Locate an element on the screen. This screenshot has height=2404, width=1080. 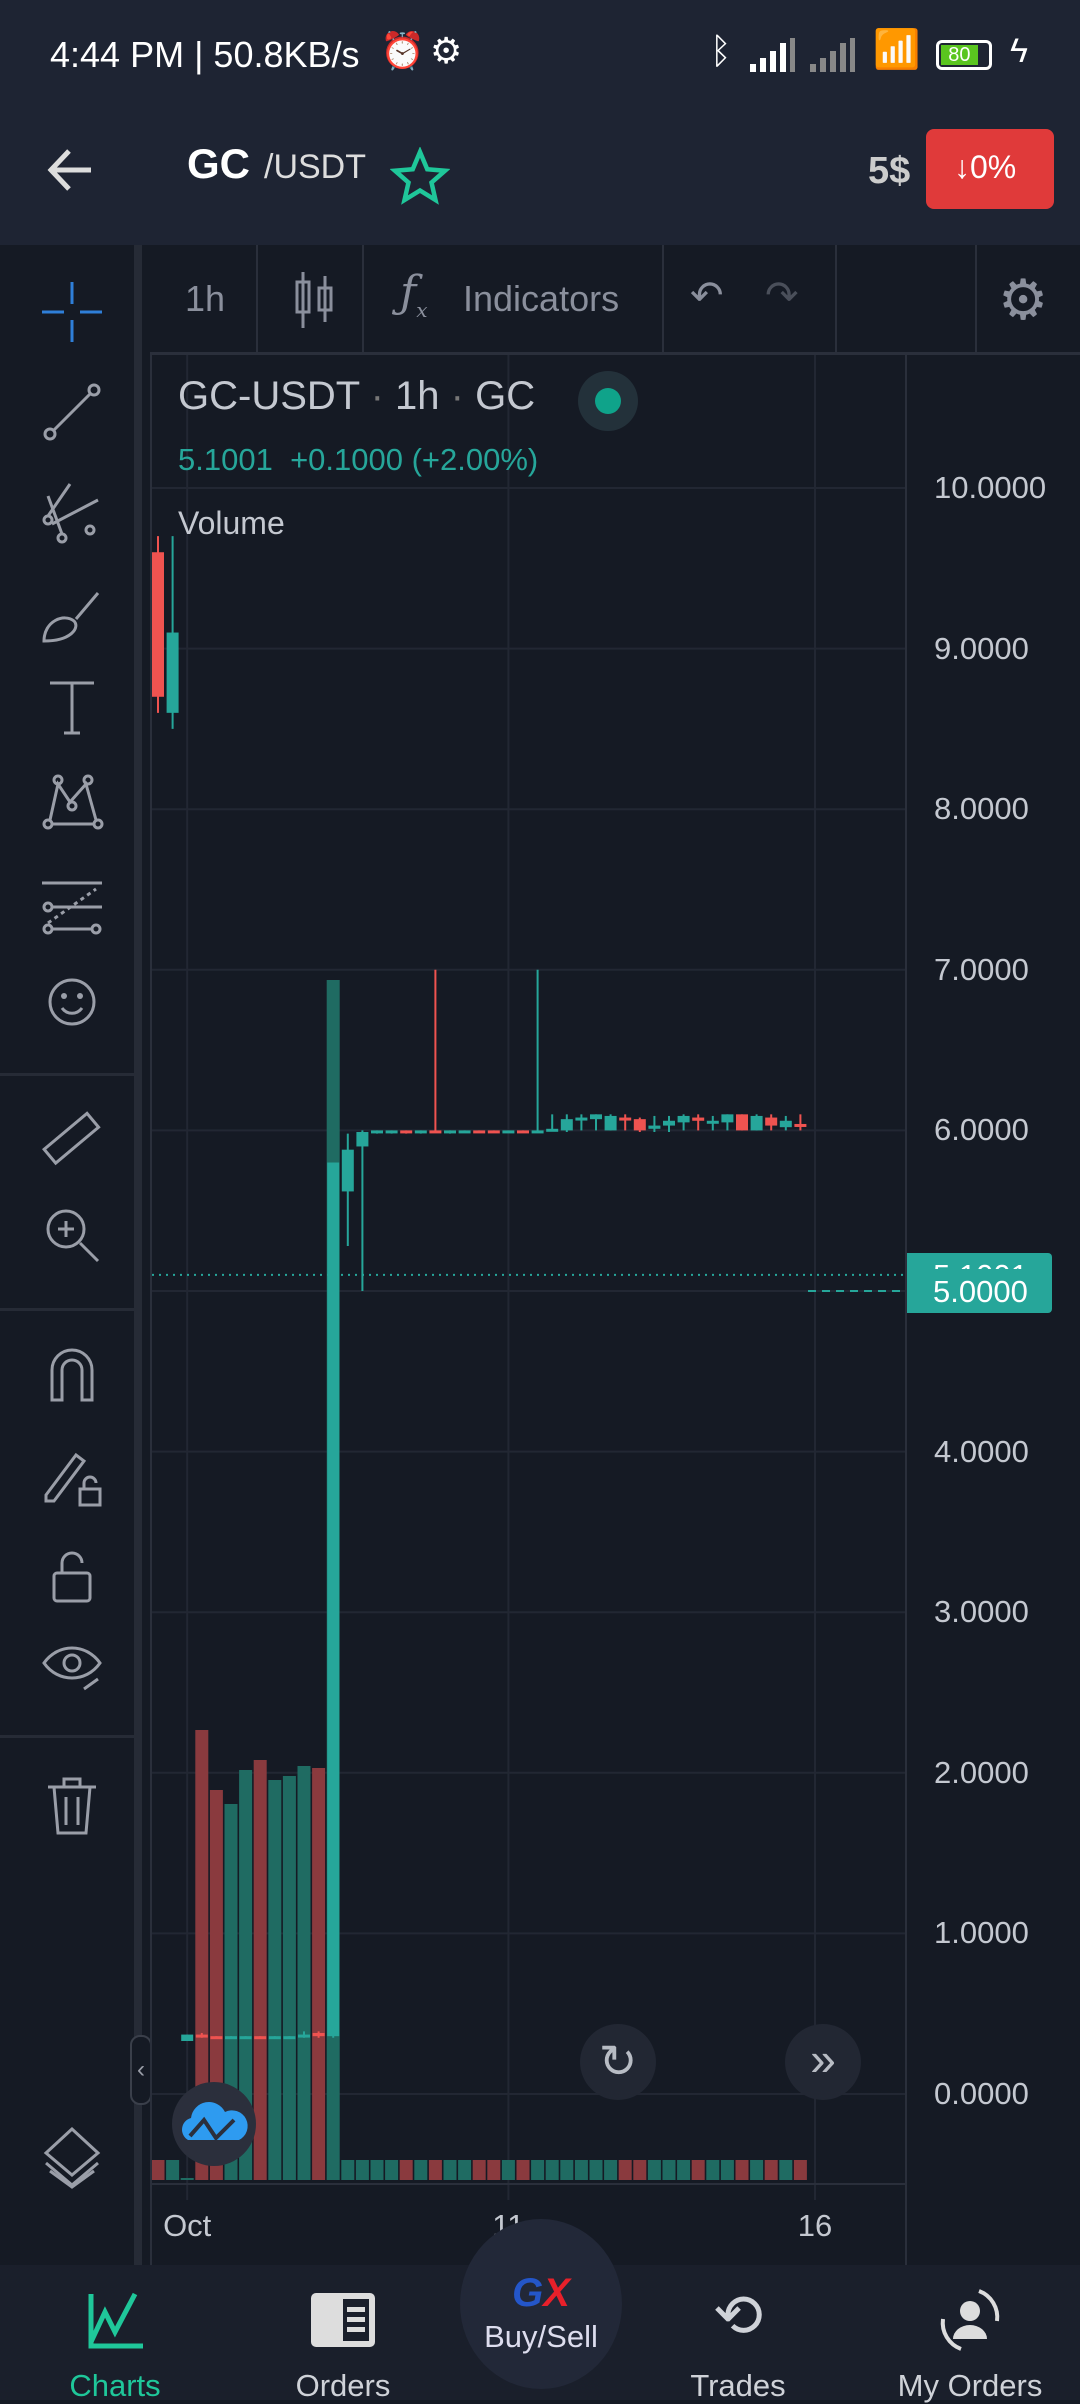
price-tick-label: 9.0000 is located at coordinates (981, 648).